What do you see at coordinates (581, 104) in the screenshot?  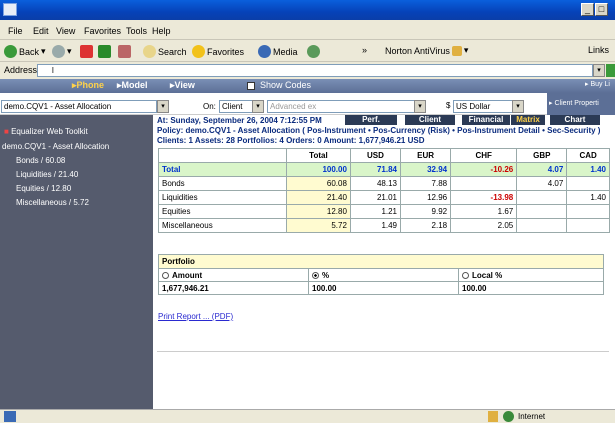 I see `client-properties-link: ▸ Client Properti` at bounding box center [581, 104].